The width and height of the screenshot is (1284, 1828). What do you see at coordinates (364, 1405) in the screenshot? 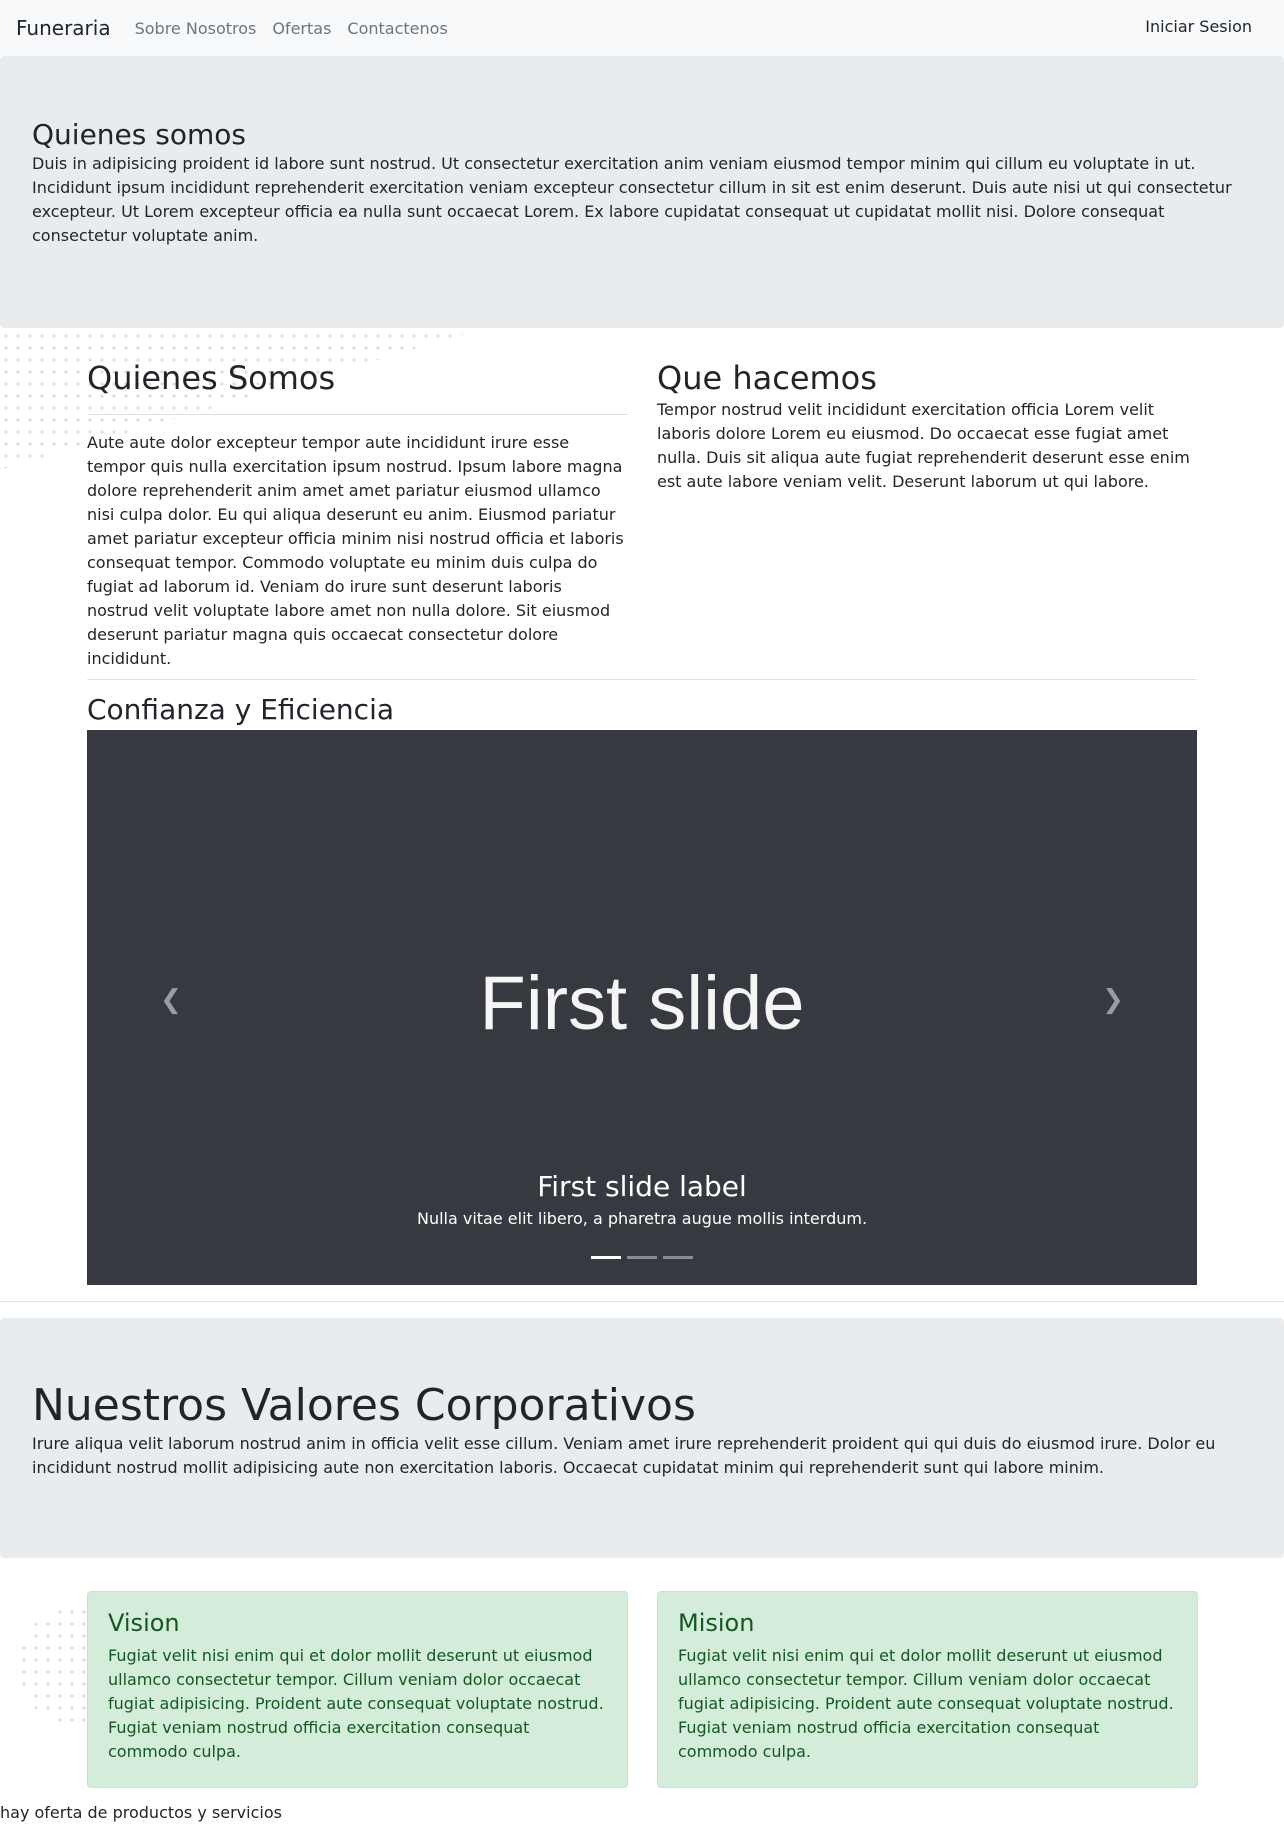
I see `values-title: Nuestros Valores Corporativos` at bounding box center [364, 1405].